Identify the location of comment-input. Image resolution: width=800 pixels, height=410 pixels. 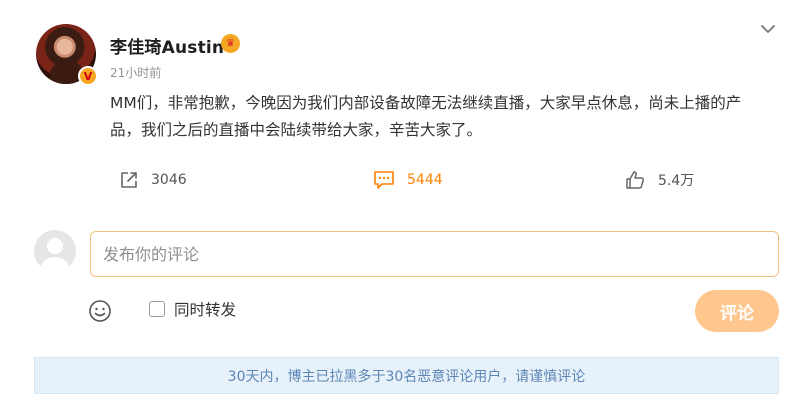
(434, 254).